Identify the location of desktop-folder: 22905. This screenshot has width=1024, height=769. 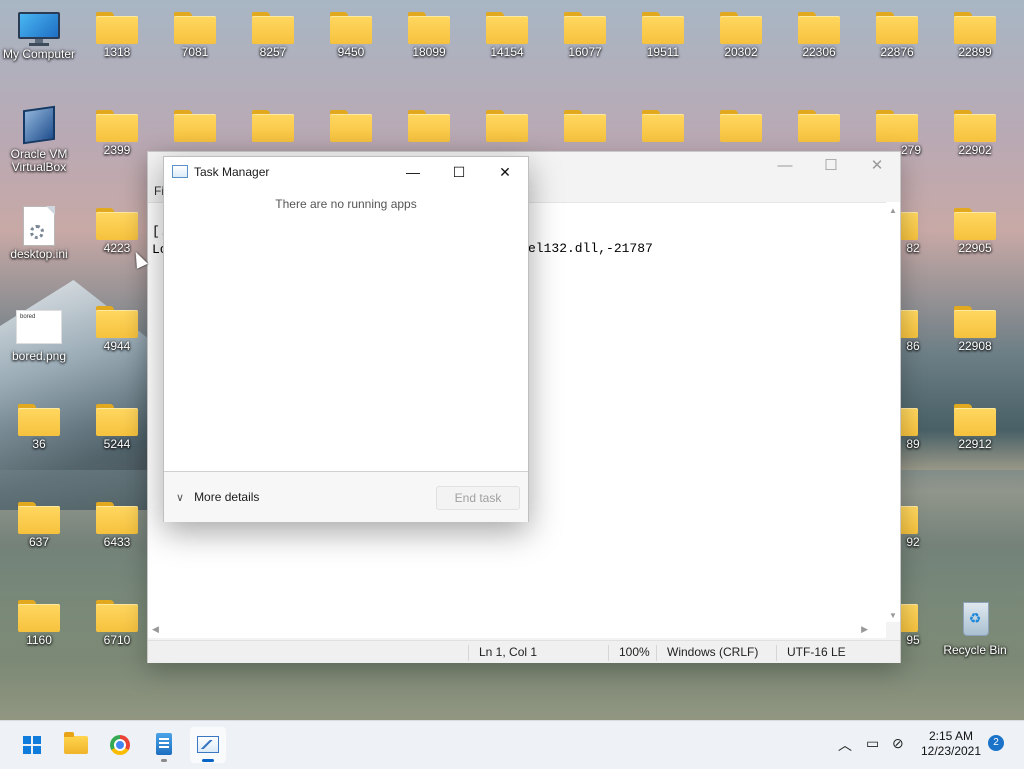
(975, 231).